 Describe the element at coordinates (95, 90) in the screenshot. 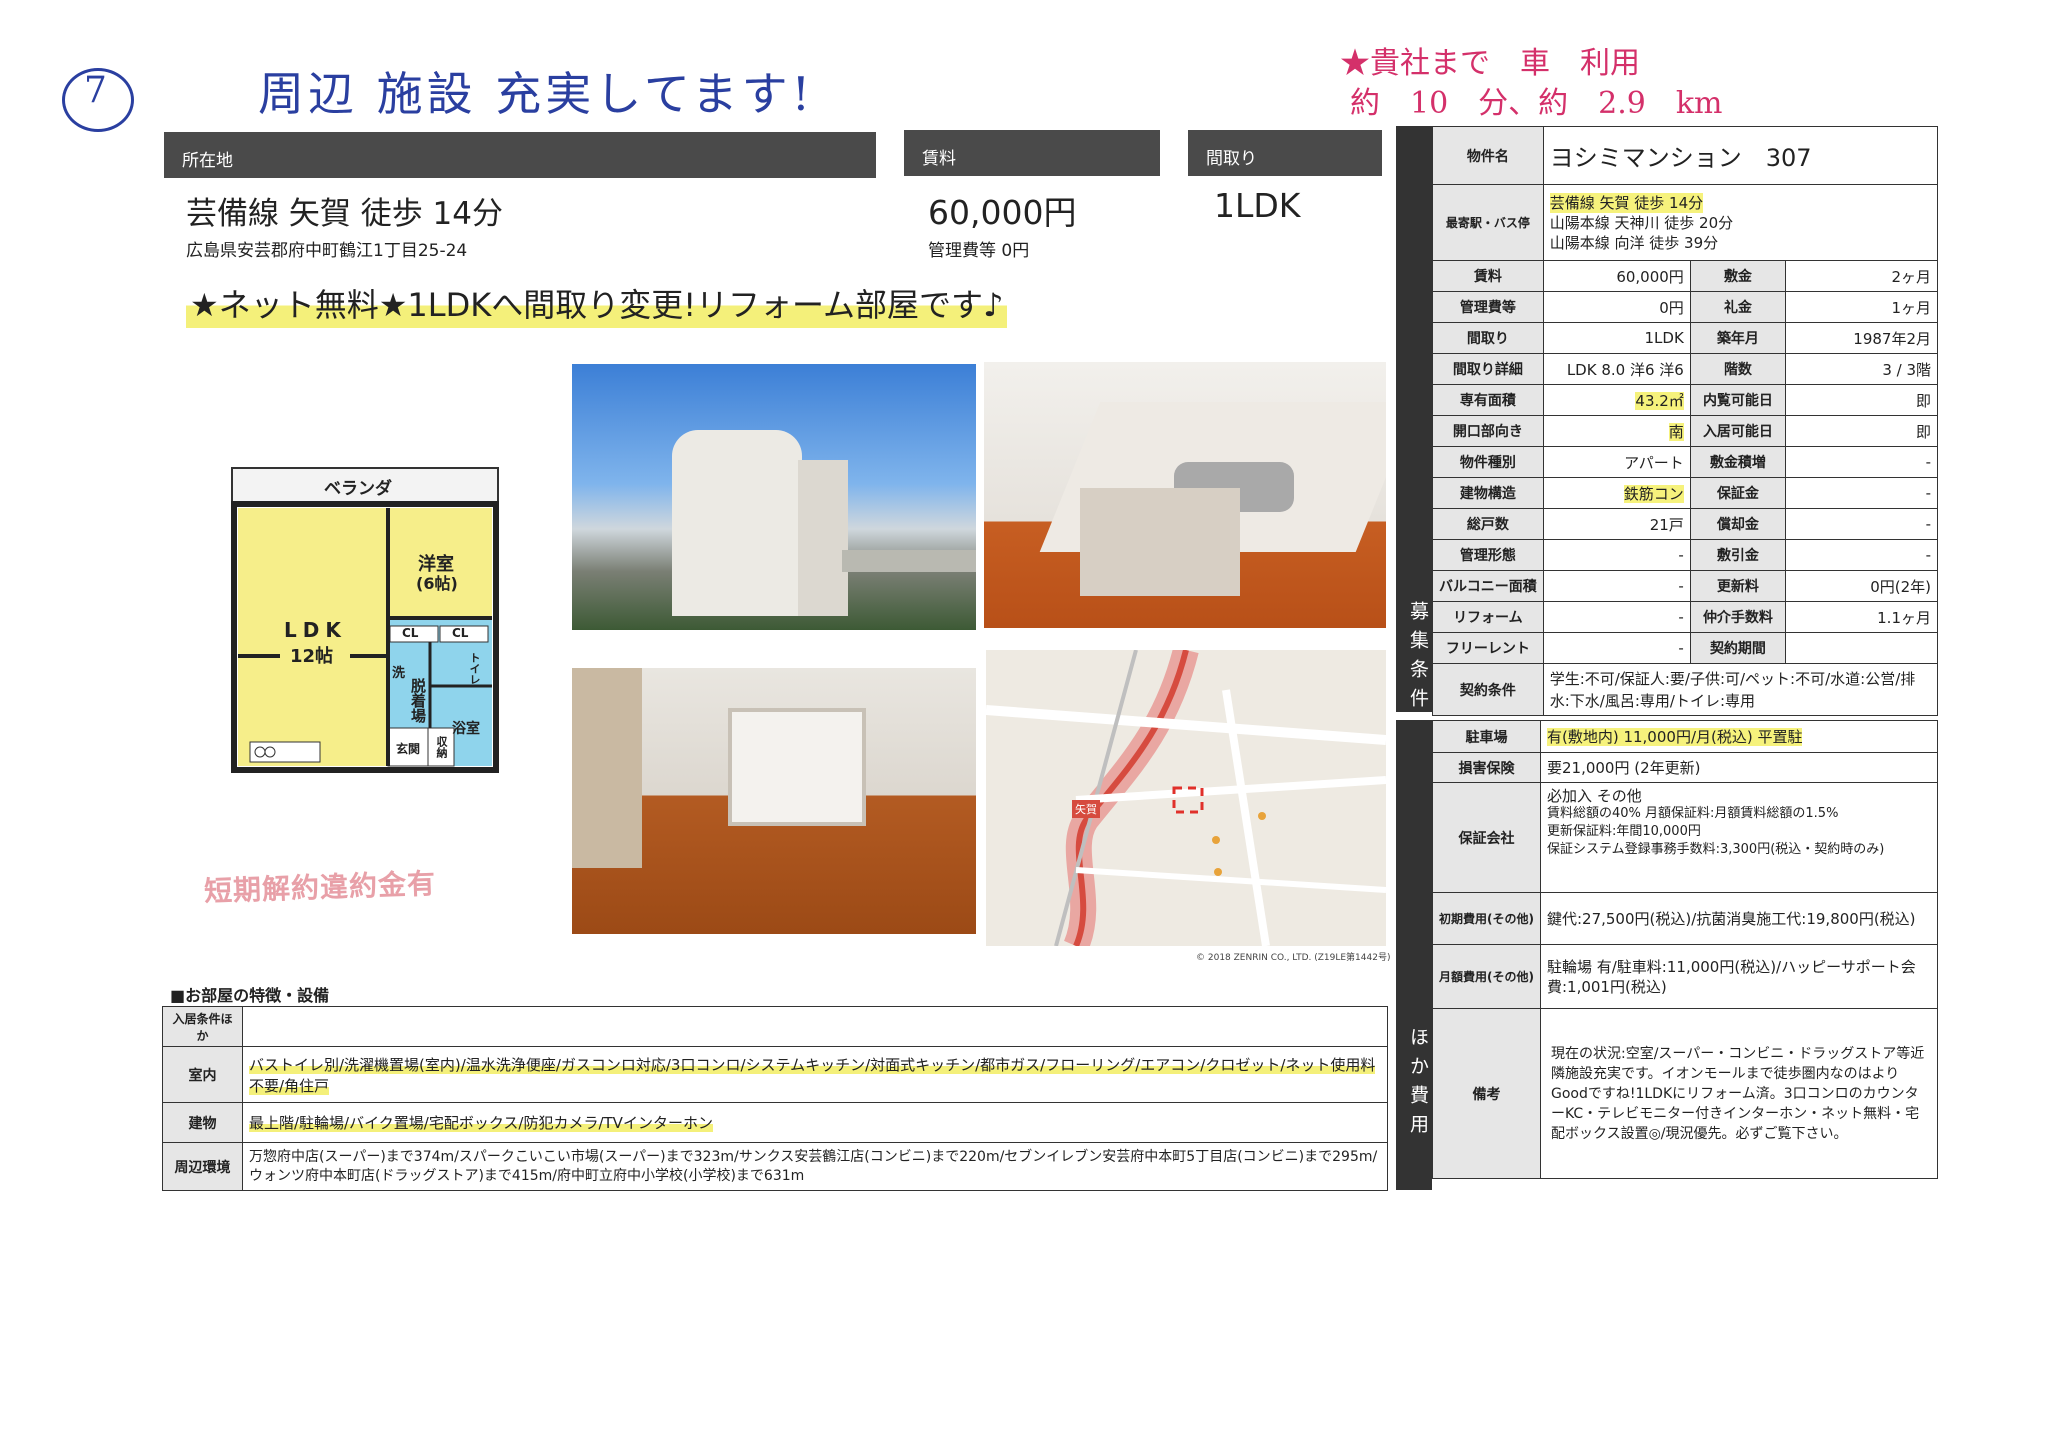

I see `circled-number-text: 7` at that location.